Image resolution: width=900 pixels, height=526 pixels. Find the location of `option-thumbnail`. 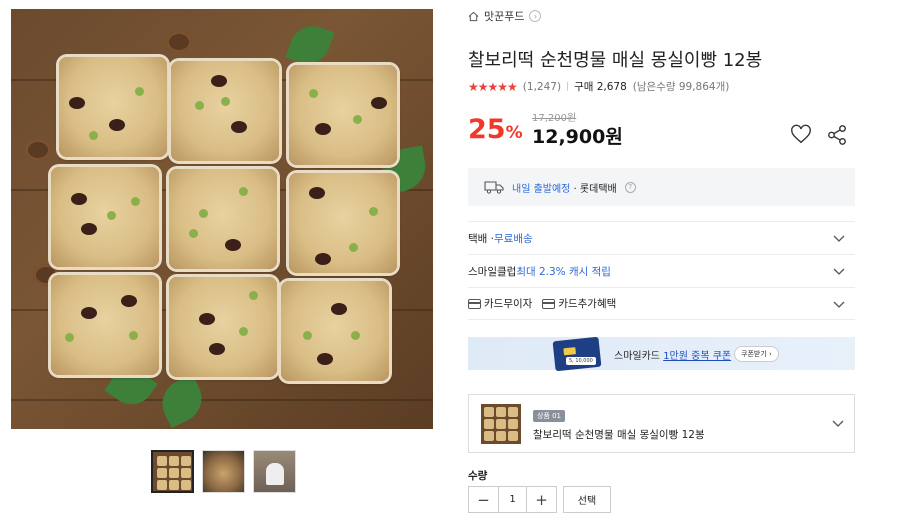

option-thumbnail is located at coordinates (501, 424).